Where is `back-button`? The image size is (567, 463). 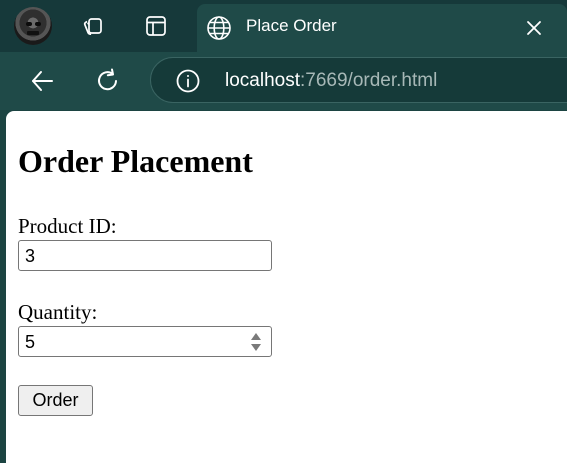
back-button is located at coordinates (42, 81).